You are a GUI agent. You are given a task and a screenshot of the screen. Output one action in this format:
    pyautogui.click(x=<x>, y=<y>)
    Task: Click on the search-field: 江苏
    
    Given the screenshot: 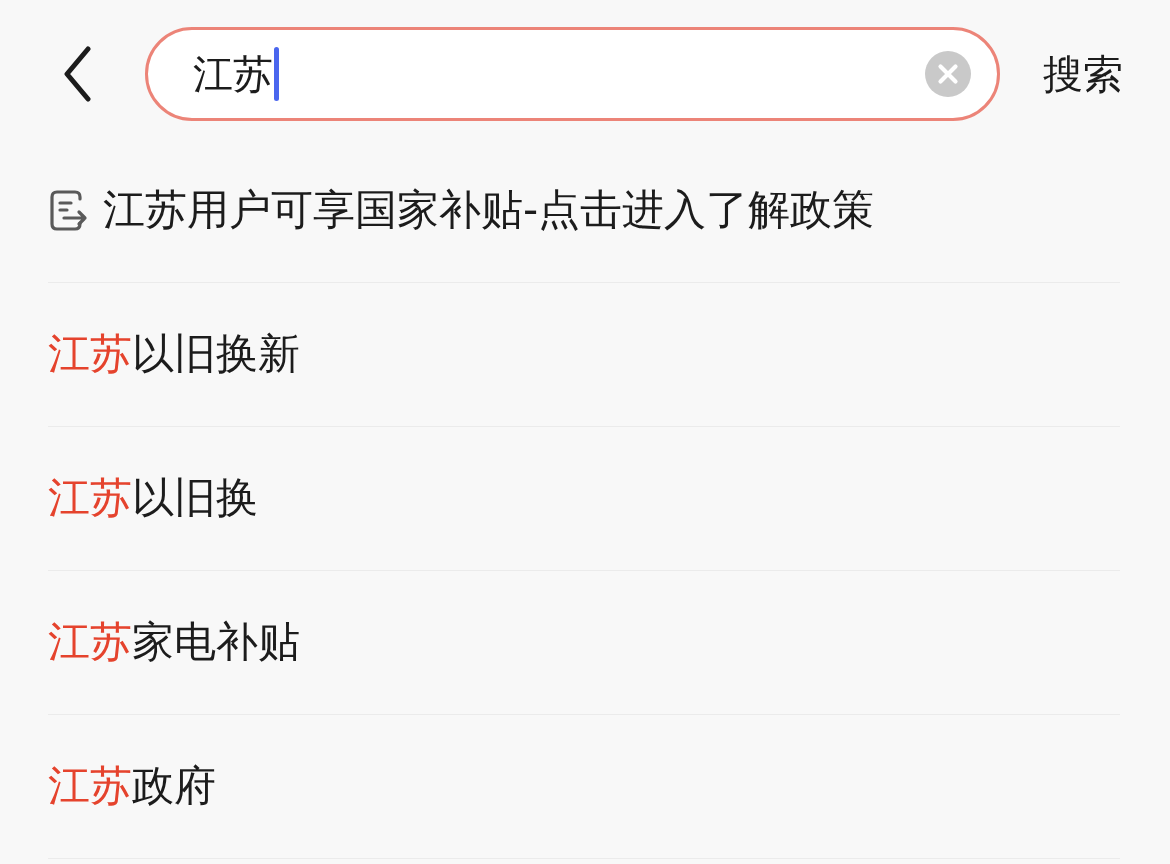 What is the action you would take?
    pyautogui.click(x=572, y=74)
    